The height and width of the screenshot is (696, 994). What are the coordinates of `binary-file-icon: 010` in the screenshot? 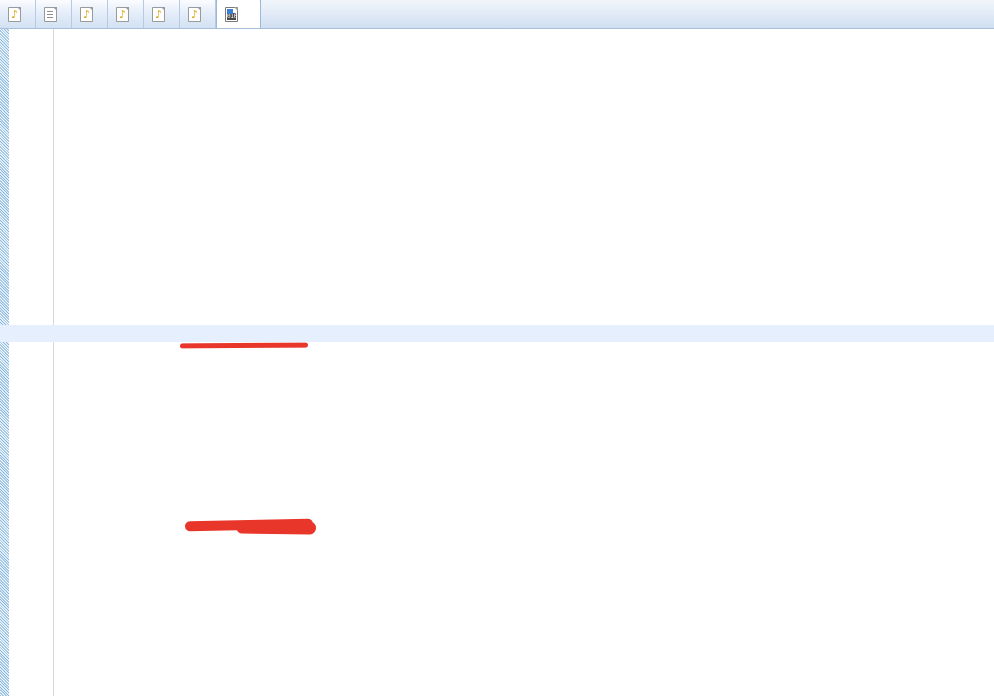 It's located at (231, 14).